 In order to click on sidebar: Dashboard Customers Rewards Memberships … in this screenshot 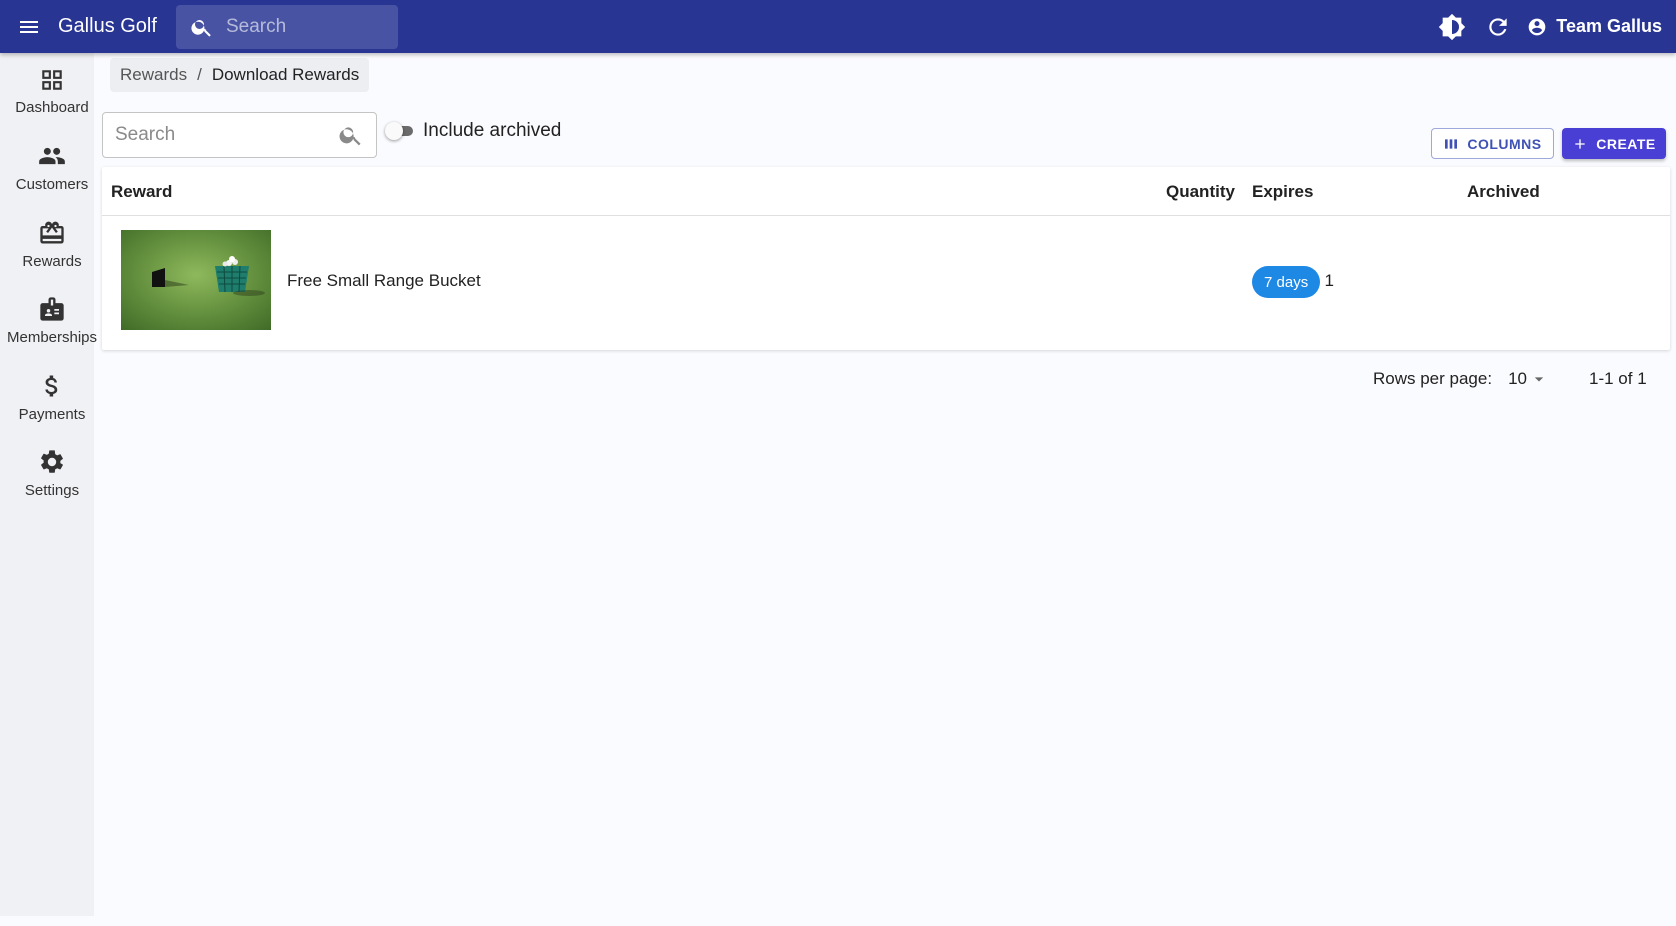, I will do `click(48, 484)`.